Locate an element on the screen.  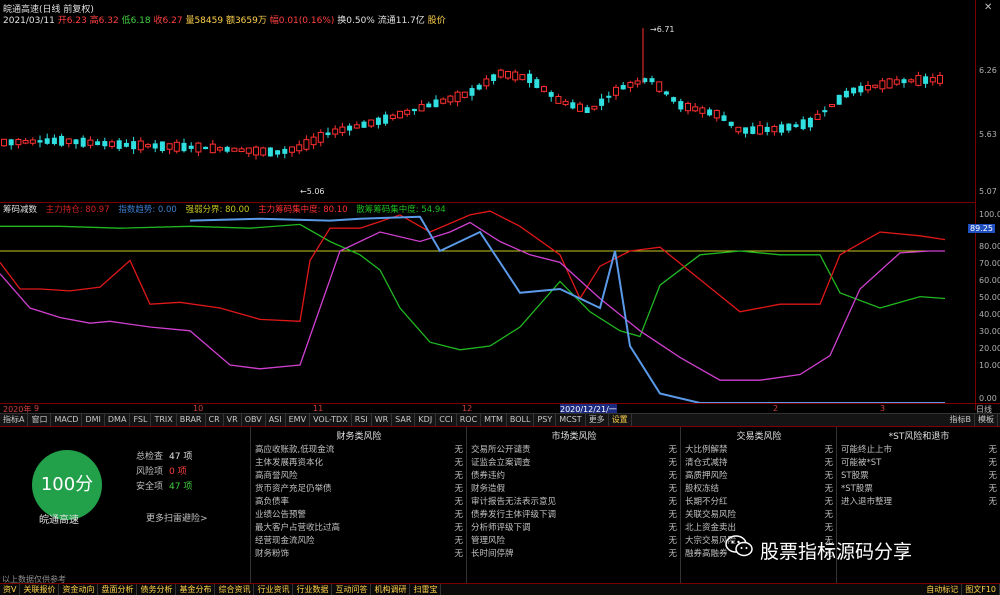
tab-10: OBV is located at coordinates (254, 420).